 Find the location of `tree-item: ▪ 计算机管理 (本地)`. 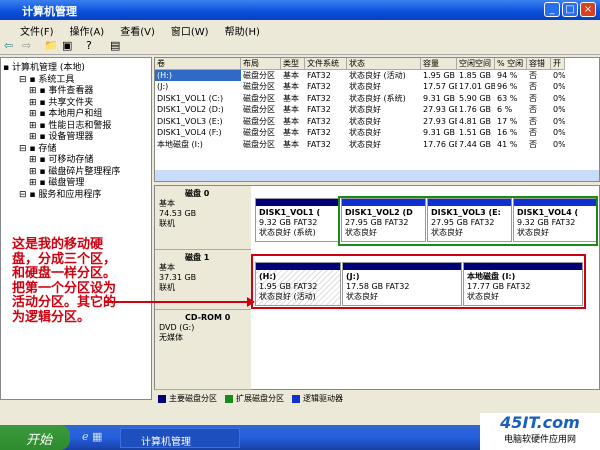

tree-item: ▪ 计算机管理 (本地) is located at coordinates (76, 66).